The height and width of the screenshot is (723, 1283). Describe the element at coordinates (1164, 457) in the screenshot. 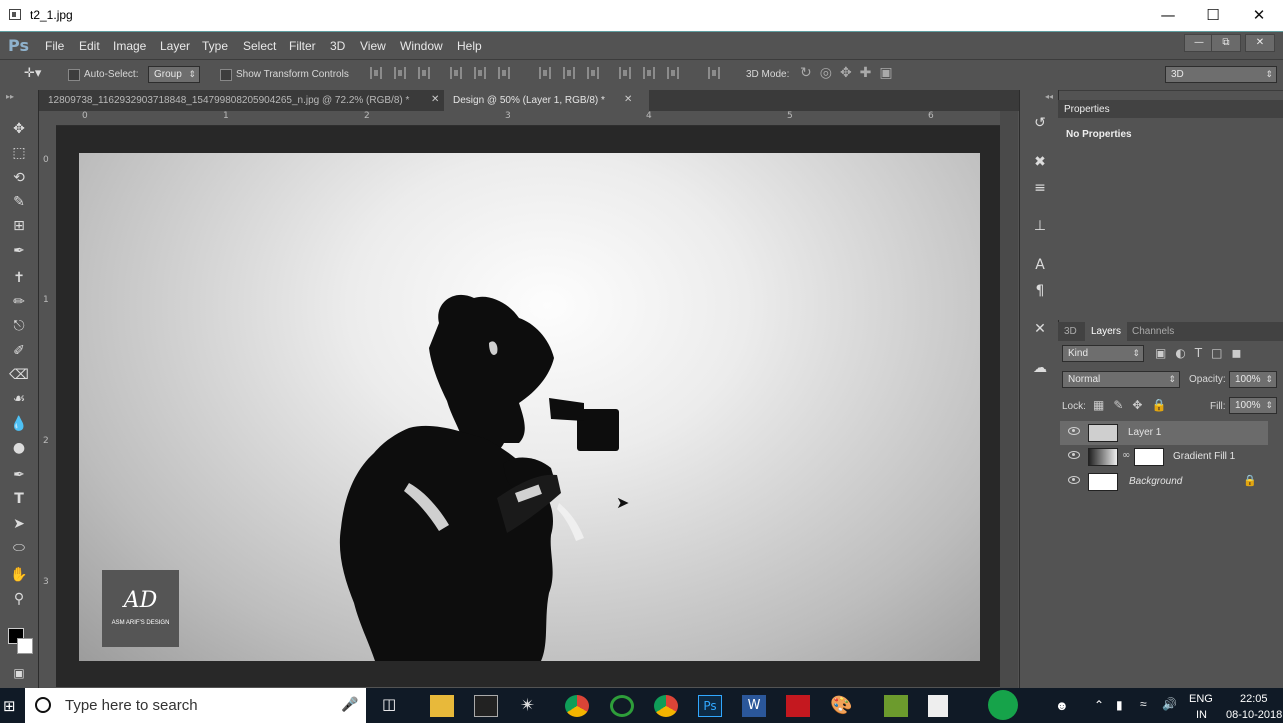

I see `layer-row-gradient: ∞ Gradient Fill 1` at that location.